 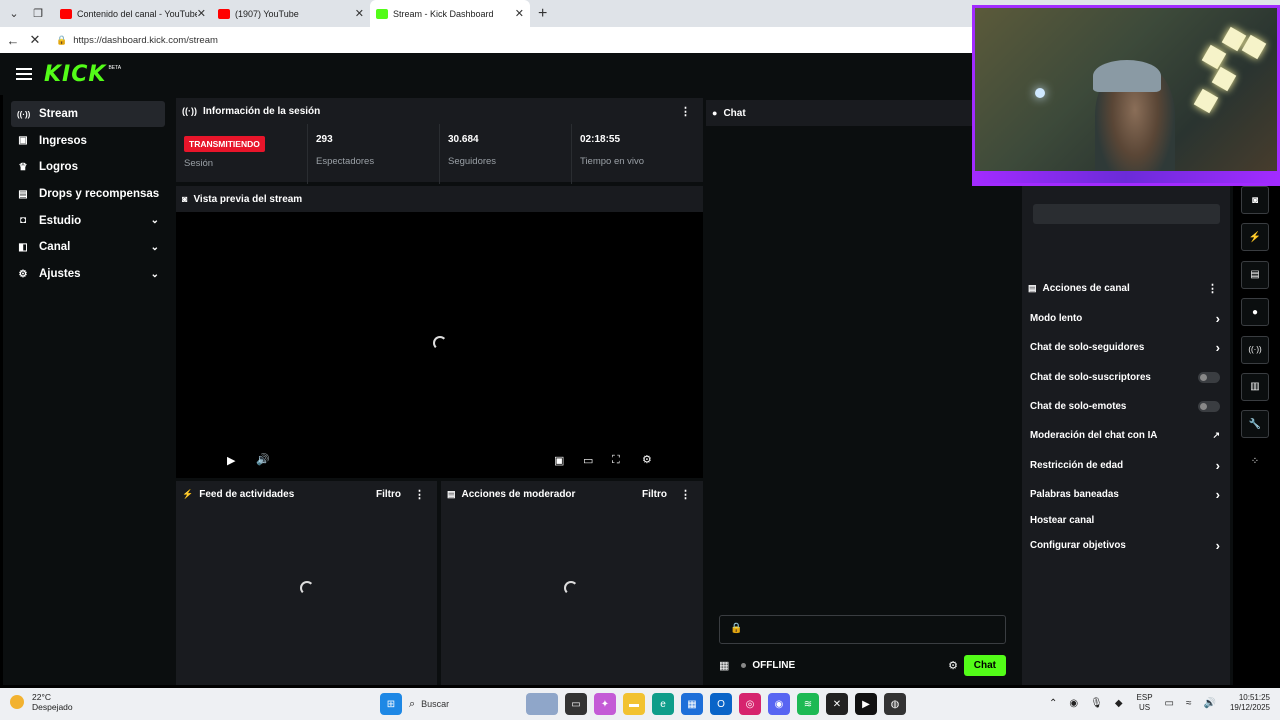 What do you see at coordinates (571, 588) in the screenshot?
I see `loading-spinner` at bounding box center [571, 588].